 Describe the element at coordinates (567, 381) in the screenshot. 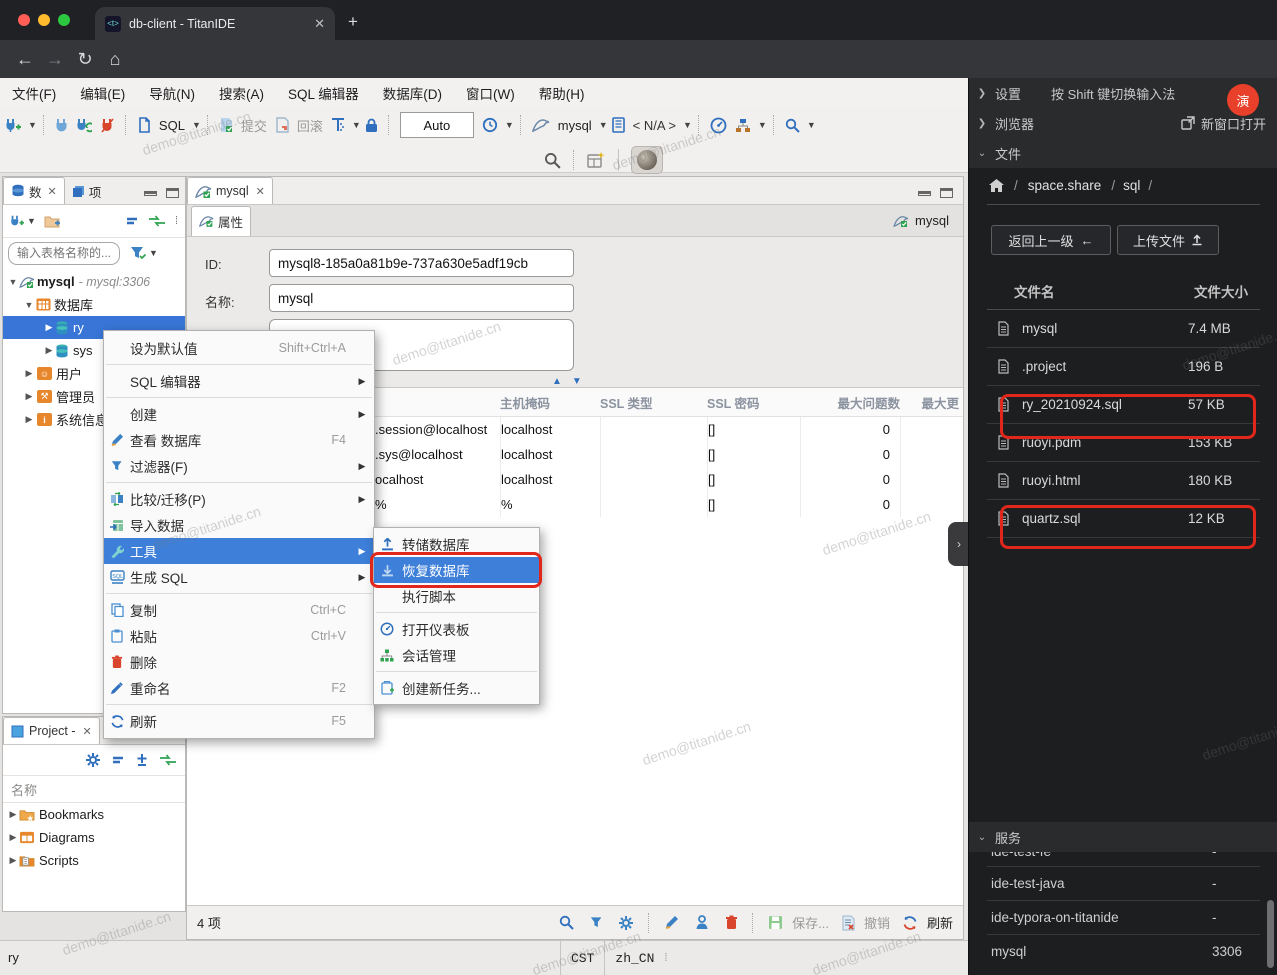

I see `splitter-collapse-icons: ▲ ▼` at that location.